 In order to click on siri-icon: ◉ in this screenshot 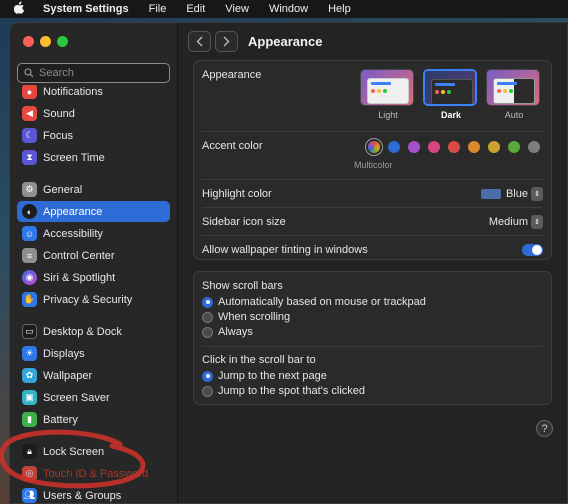, I will do `click(29, 277)`.